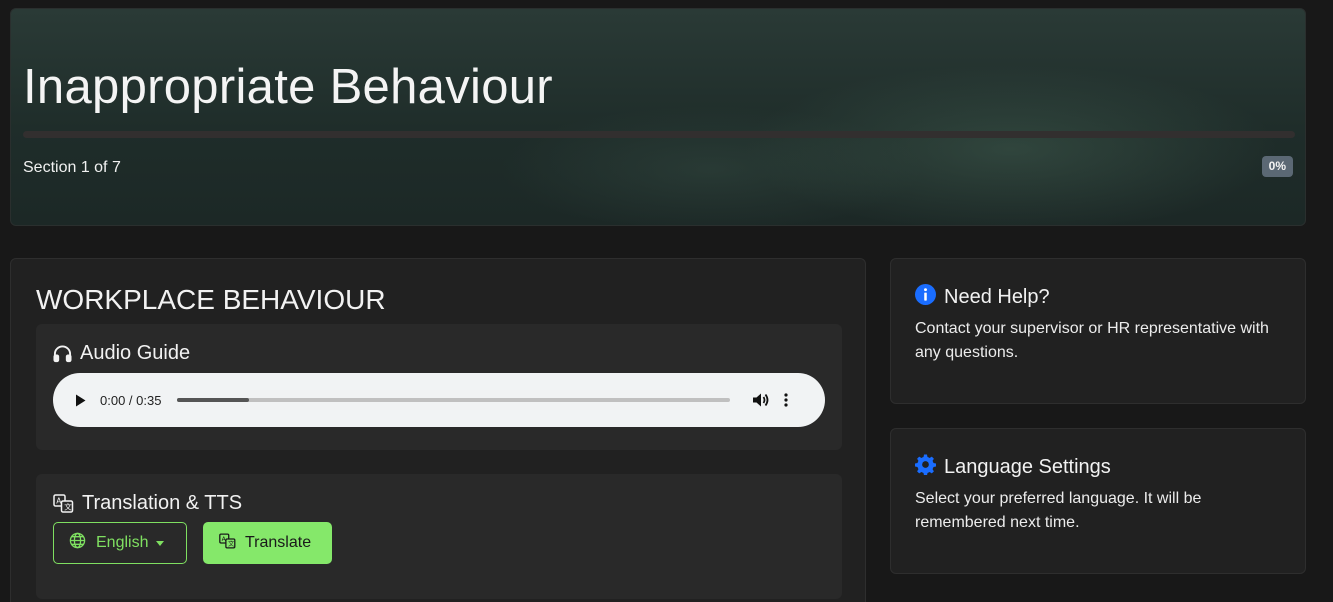 The height and width of the screenshot is (602, 1333). I want to click on help-header: Need Help?, so click(982, 297).